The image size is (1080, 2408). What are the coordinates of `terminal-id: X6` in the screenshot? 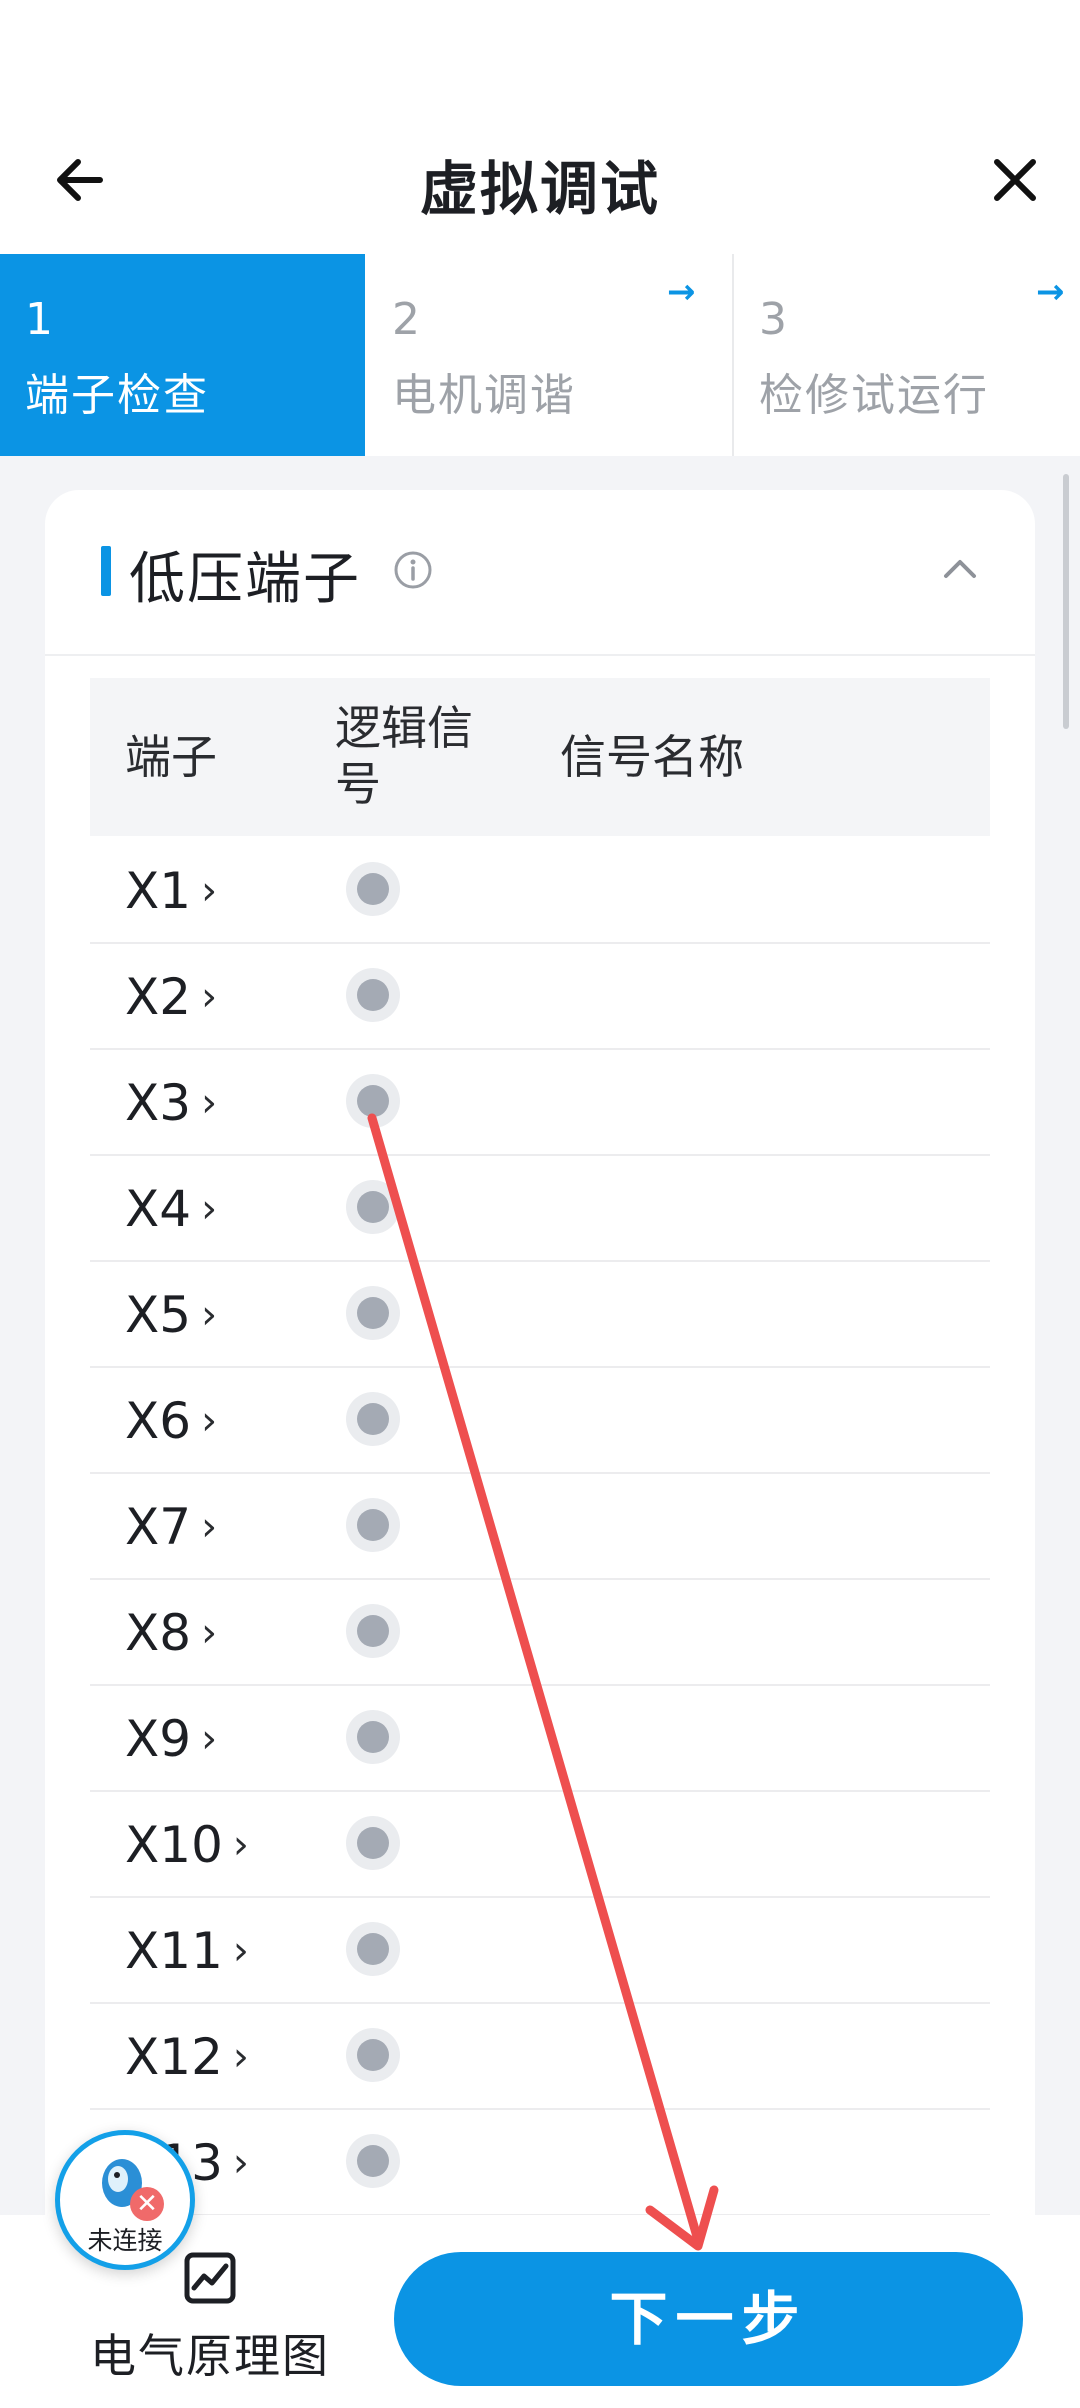 It's located at (158, 1421).